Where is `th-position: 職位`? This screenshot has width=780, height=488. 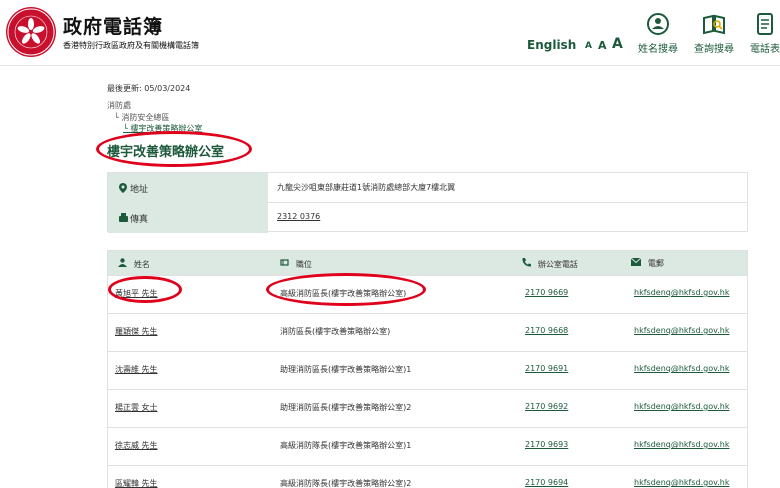
th-position: 職位 is located at coordinates (296, 264).